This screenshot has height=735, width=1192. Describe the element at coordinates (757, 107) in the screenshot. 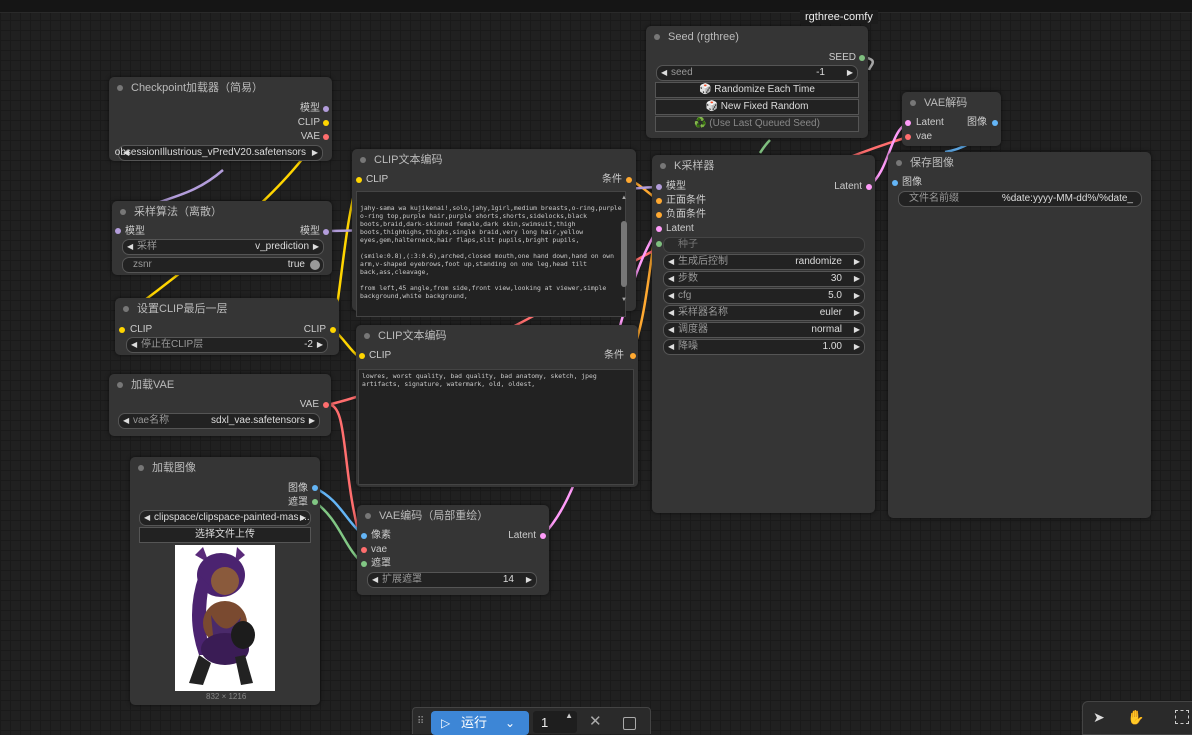

I see `new-fixed-random-button: 🎲 New Fixed Random` at that location.